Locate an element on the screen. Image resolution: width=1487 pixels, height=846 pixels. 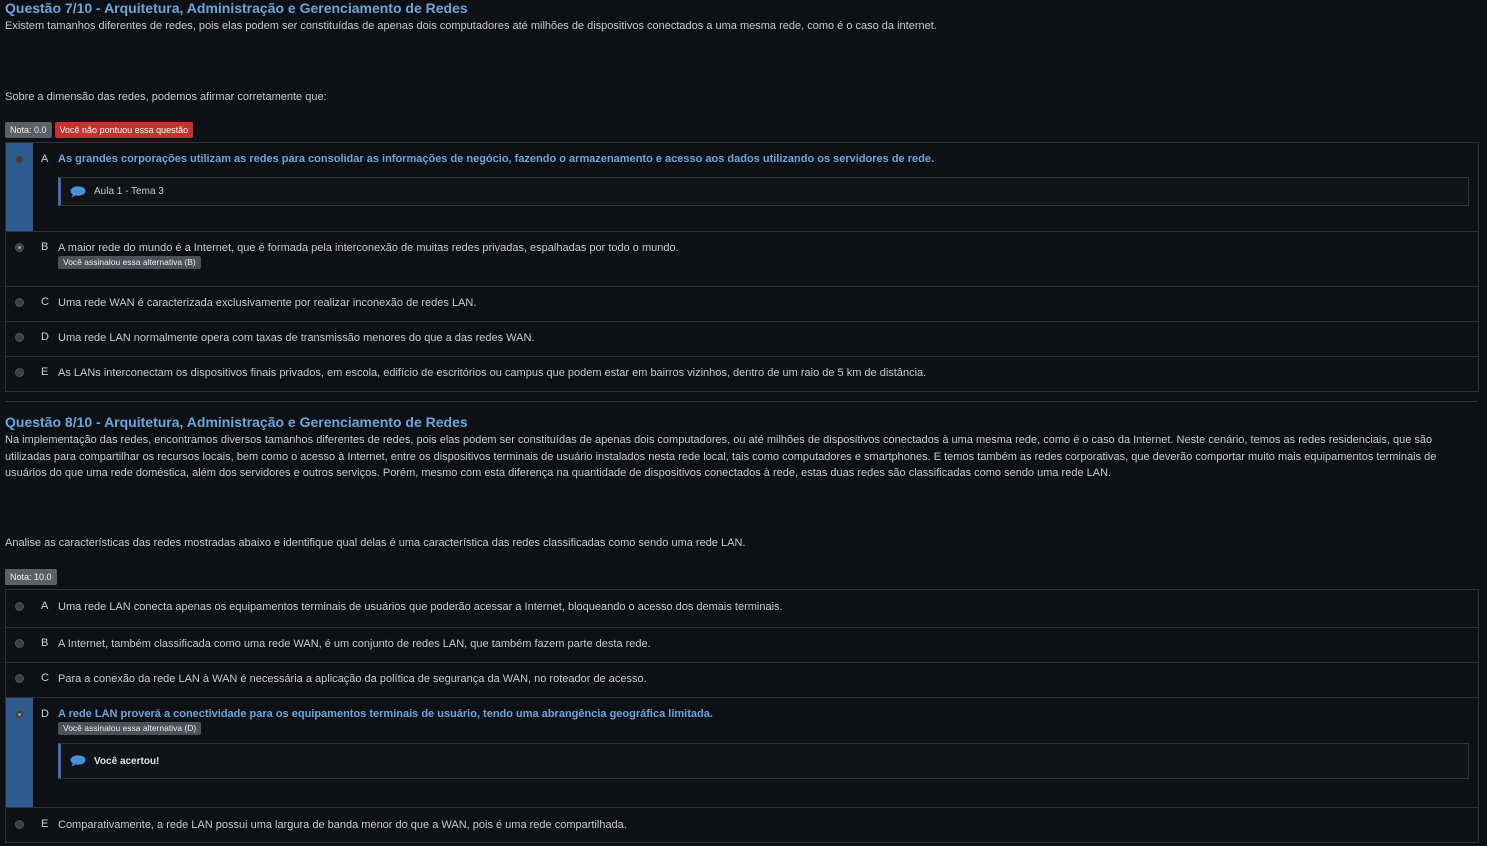
feedback-text: Aula 1 - Tema 3 is located at coordinates (129, 191).